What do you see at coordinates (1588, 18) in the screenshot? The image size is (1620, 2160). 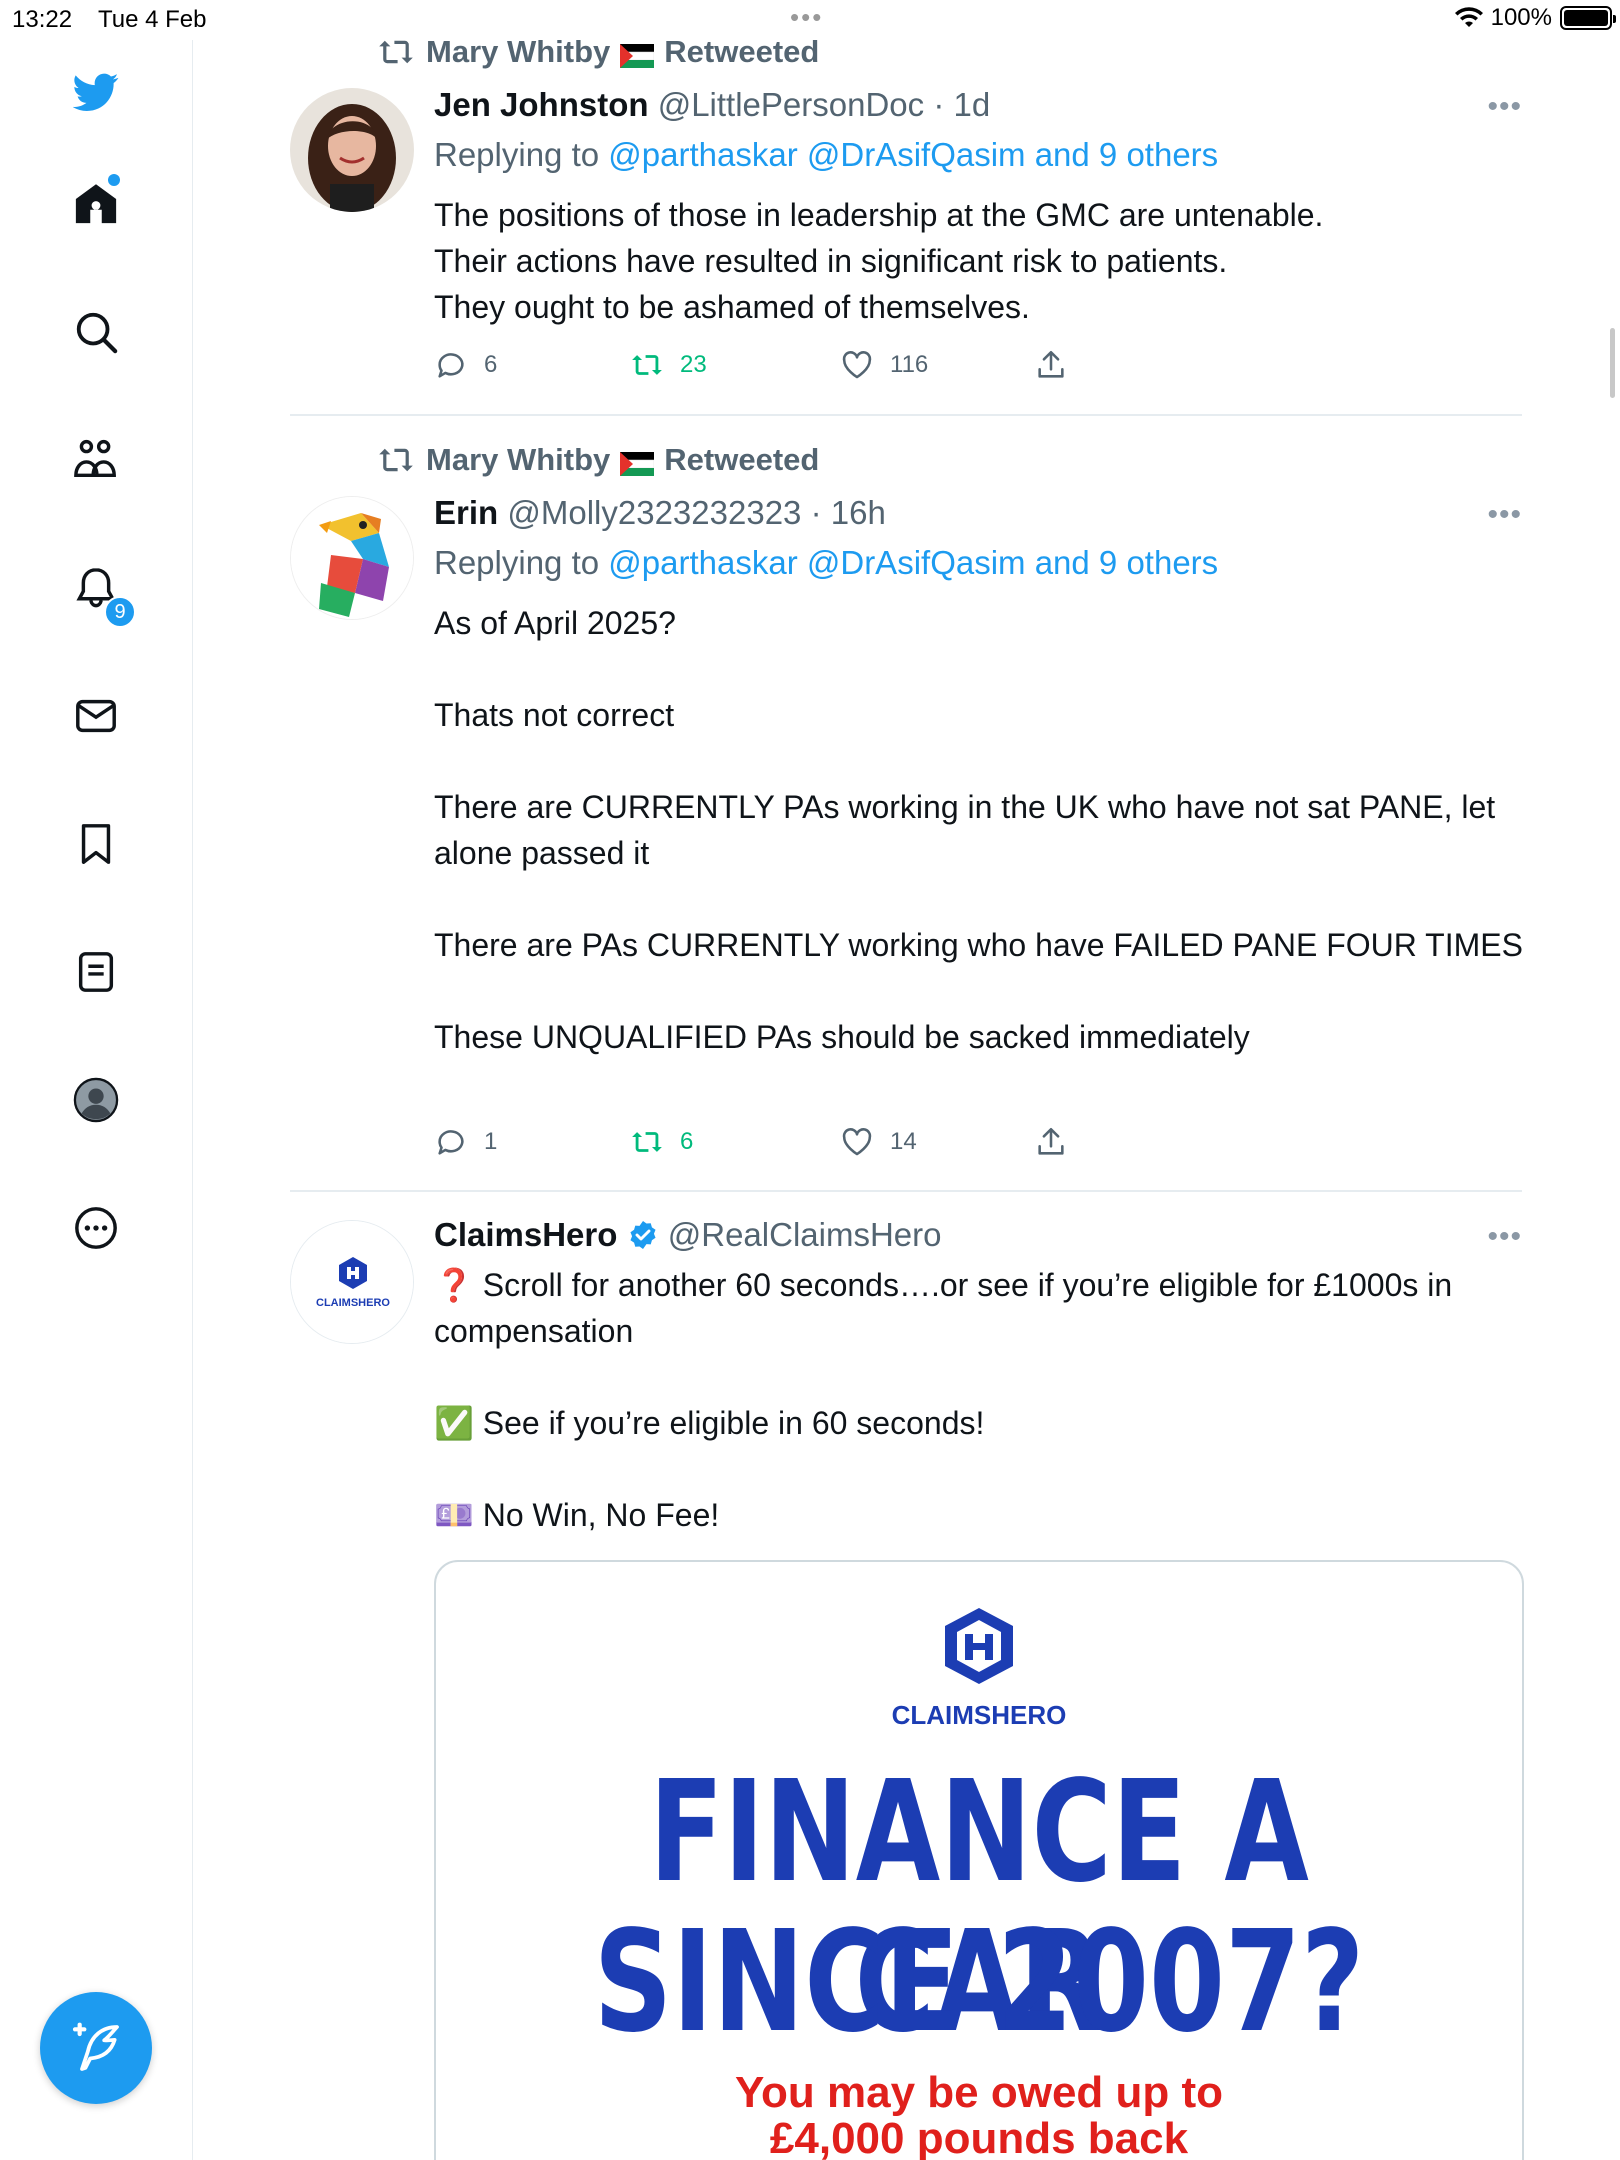 I see `battery-icon` at bounding box center [1588, 18].